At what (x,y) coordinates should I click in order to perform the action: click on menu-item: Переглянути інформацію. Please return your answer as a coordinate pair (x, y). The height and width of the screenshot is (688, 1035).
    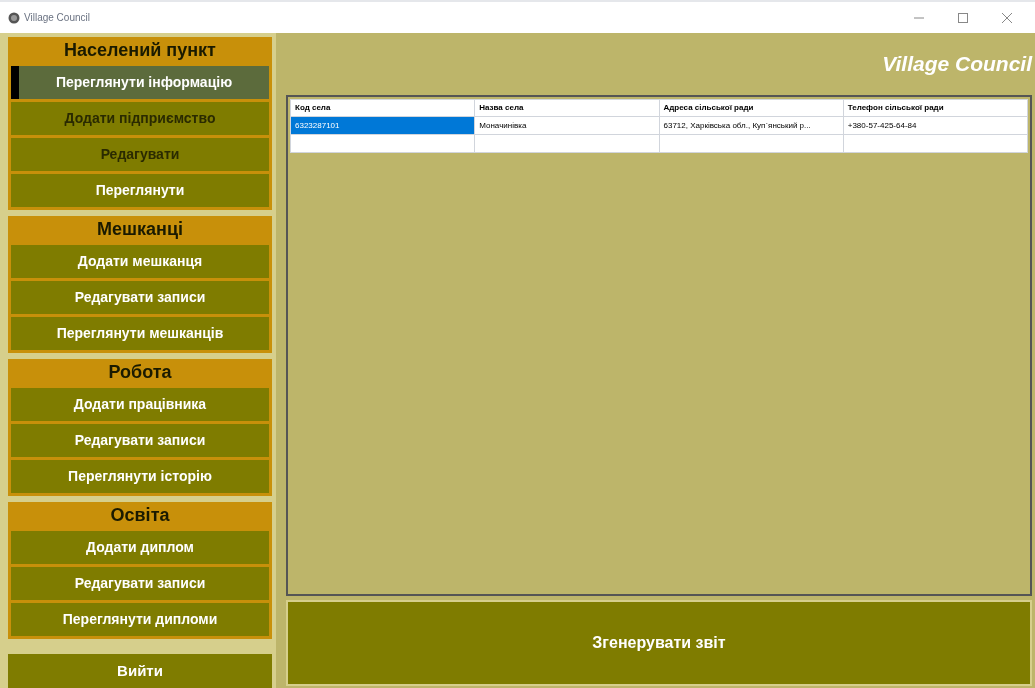
    Looking at the image, I should click on (140, 82).